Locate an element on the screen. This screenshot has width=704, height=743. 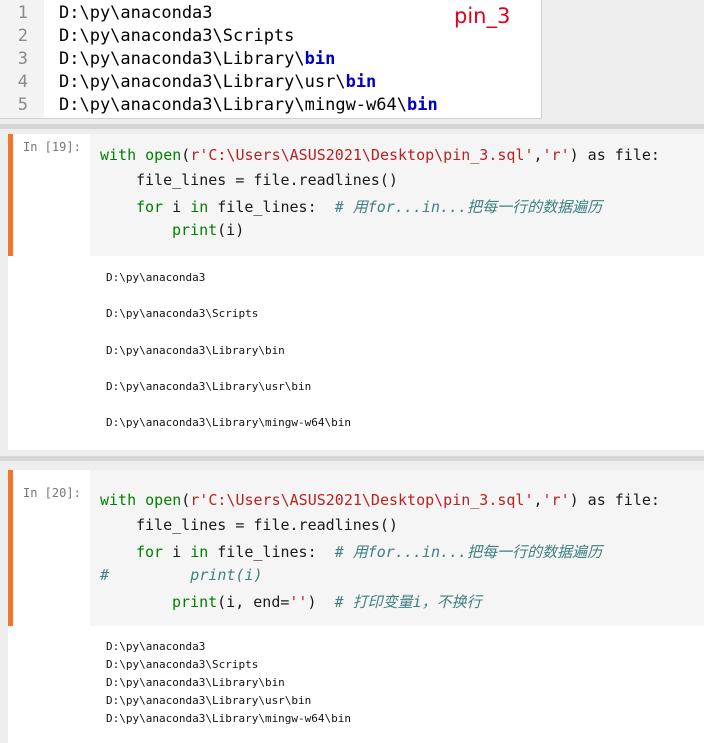
input-prompt: In [19]: is located at coordinates (52, 147).